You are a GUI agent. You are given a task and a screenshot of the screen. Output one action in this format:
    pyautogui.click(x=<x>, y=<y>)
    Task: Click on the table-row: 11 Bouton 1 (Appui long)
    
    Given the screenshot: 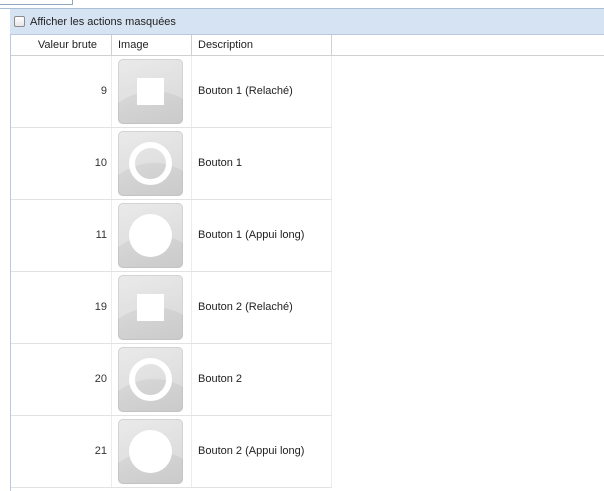 What is the action you would take?
    pyautogui.click(x=171, y=236)
    